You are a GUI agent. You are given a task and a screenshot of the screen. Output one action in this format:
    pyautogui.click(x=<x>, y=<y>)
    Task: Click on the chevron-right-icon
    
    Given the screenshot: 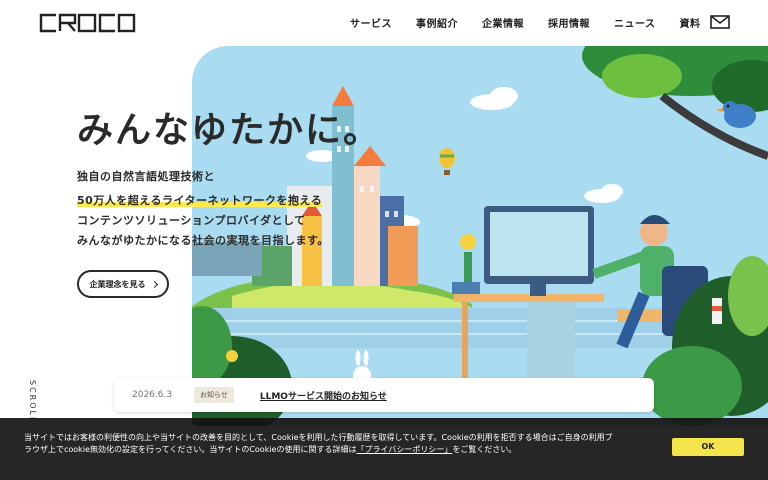 What is the action you would take?
    pyautogui.click(x=154, y=284)
    